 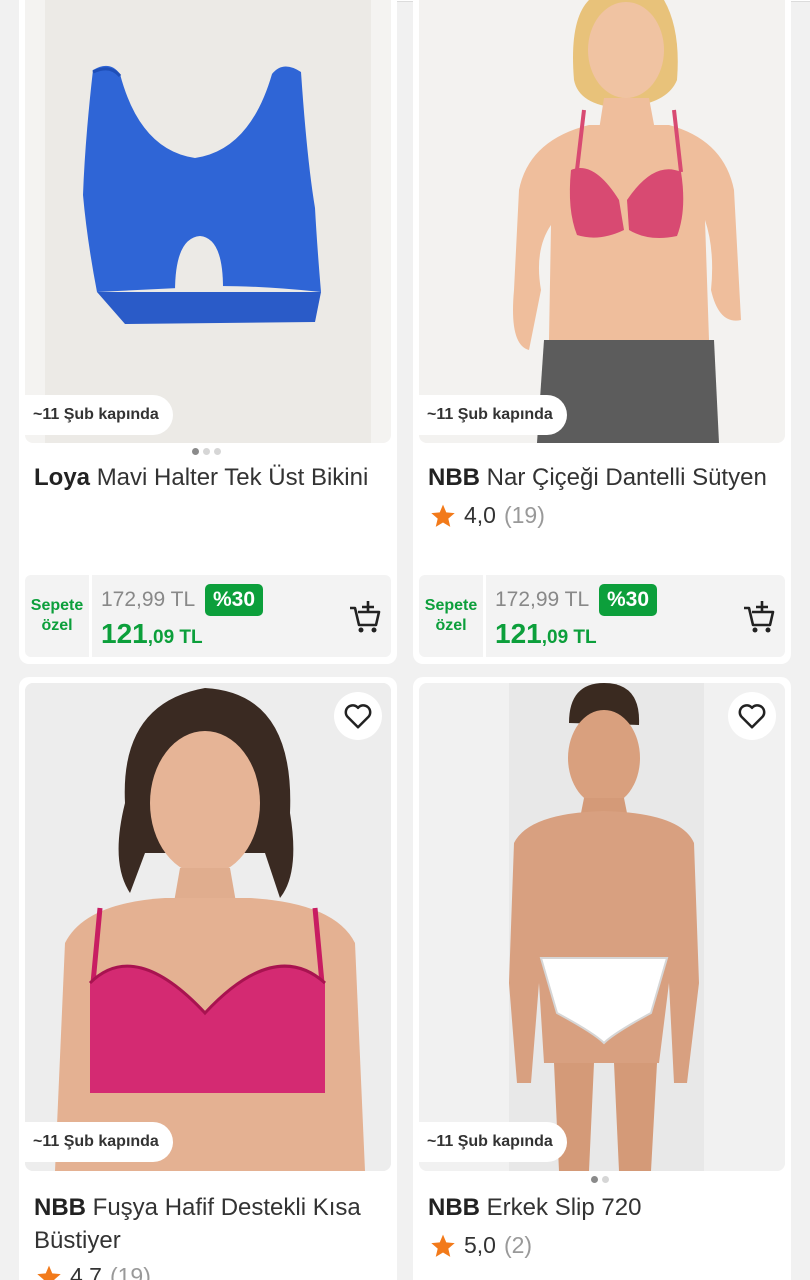 I want to click on product-name: Nar Çiçeği Dantelli Sütyen, so click(x=626, y=477).